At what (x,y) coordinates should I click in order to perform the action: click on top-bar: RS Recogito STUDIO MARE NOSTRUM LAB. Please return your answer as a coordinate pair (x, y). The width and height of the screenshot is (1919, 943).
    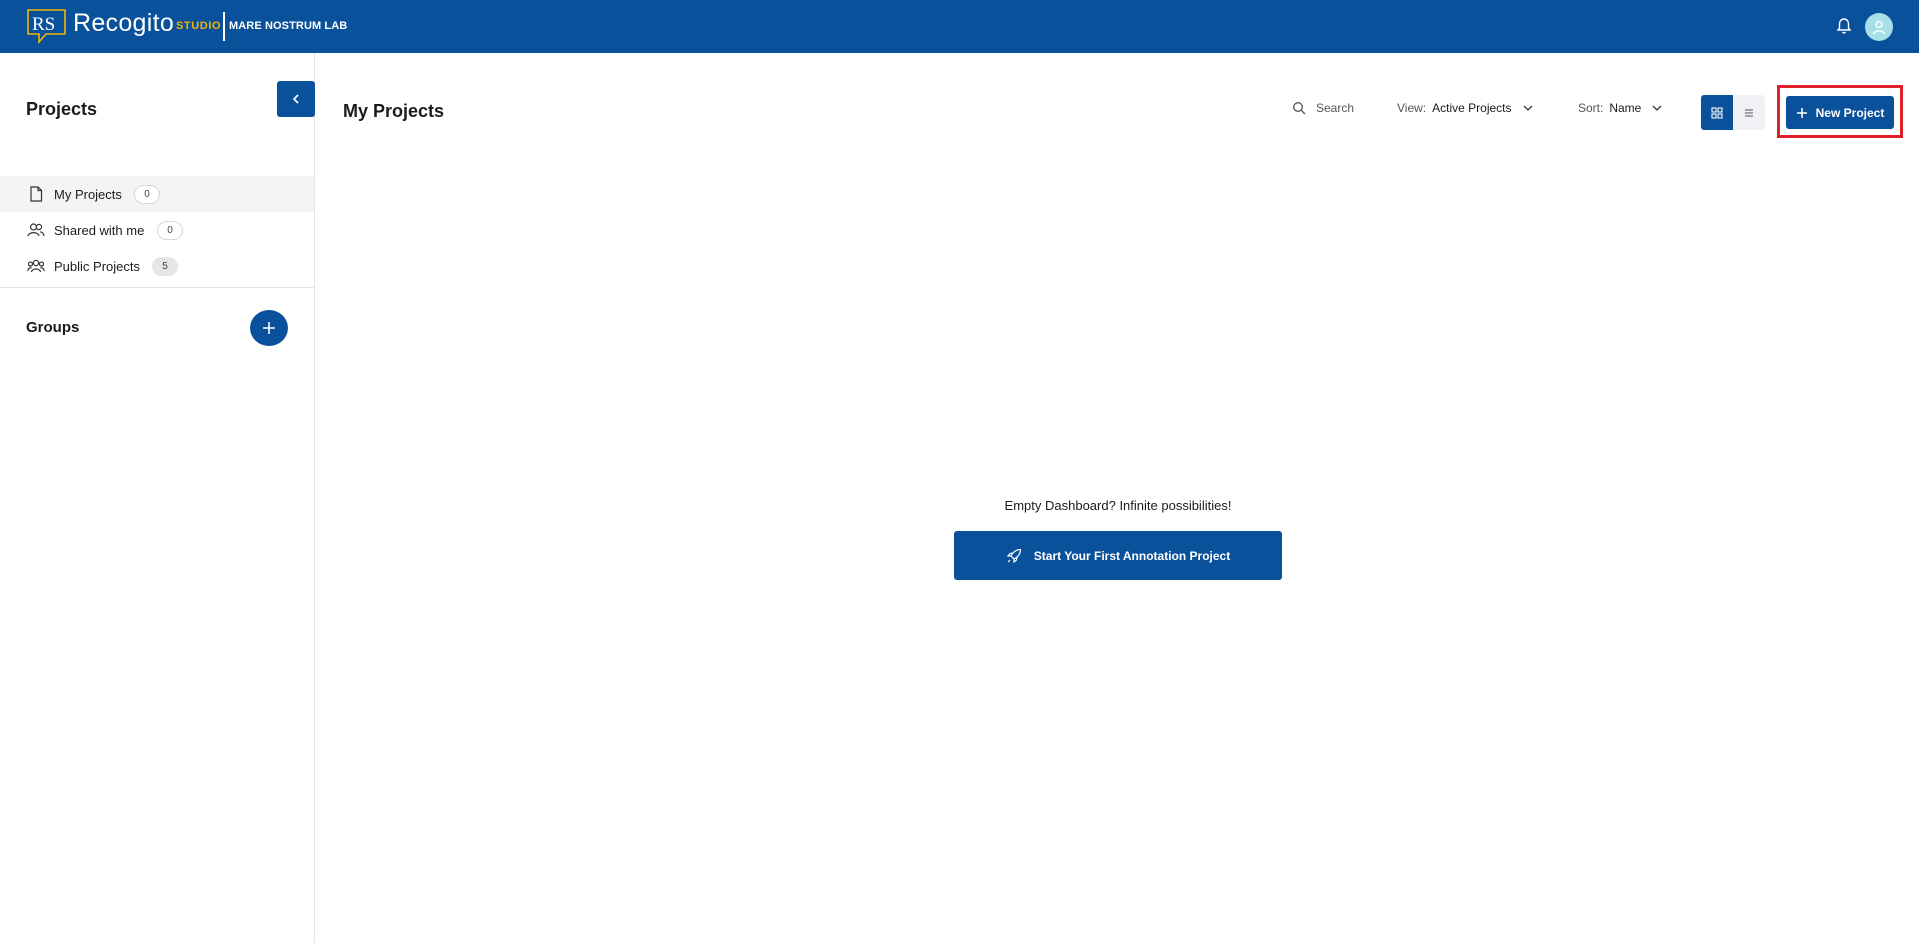
    Looking at the image, I should click on (959, 26).